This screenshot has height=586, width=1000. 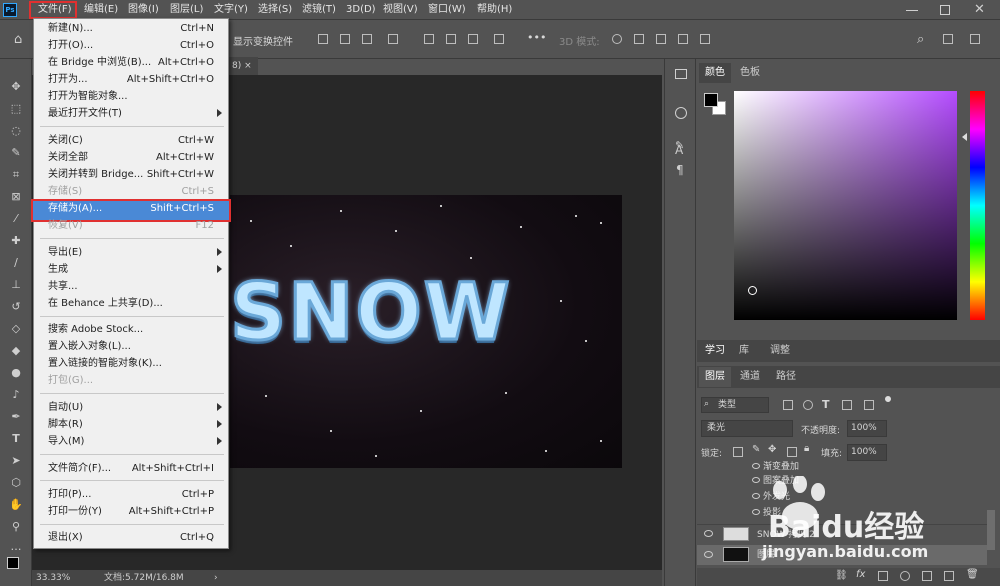 What do you see at coordinates (964, 137) in the screenshot?
I see `hue-slider-handle-icon` at bounding box center [964, 137].